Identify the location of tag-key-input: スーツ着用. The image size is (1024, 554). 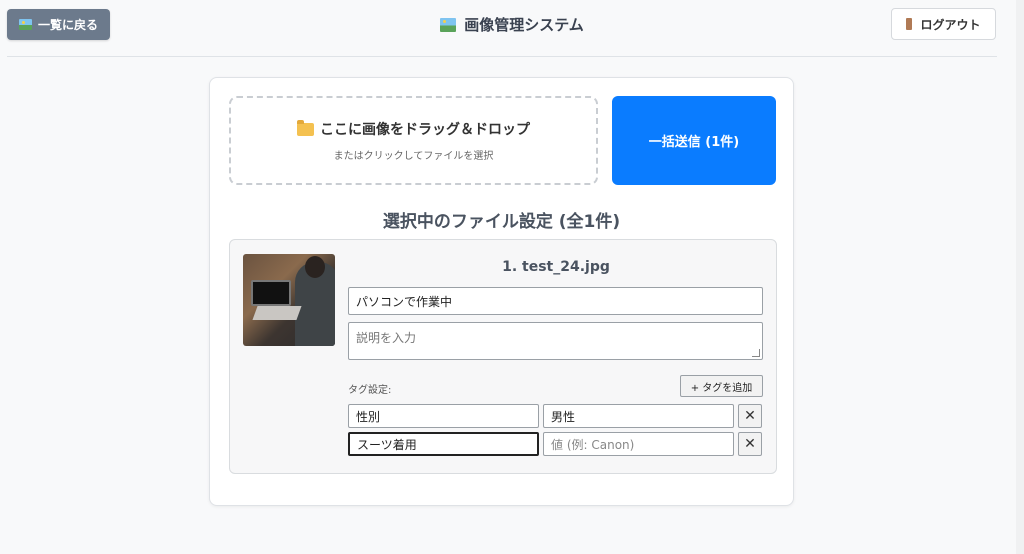
(443, 444).